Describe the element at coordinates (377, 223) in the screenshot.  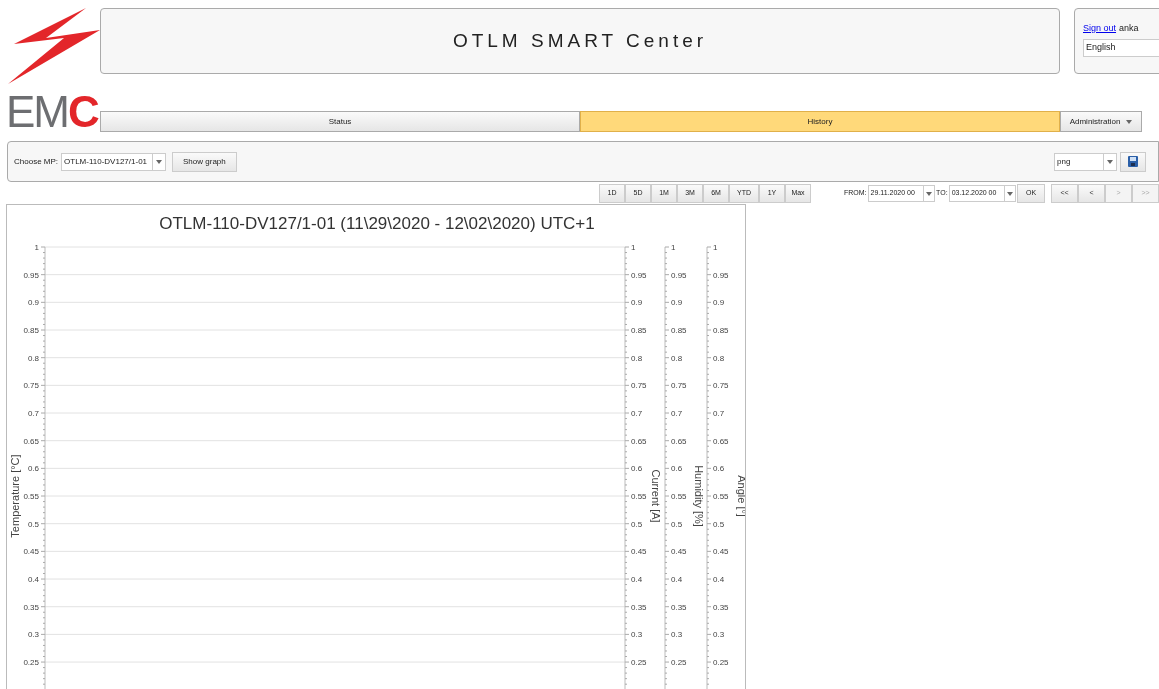
I see `chart-title: OTLM-110-DV127/1-01 (11\29\2020 - 12\02\2020) UTC+1` at that location.